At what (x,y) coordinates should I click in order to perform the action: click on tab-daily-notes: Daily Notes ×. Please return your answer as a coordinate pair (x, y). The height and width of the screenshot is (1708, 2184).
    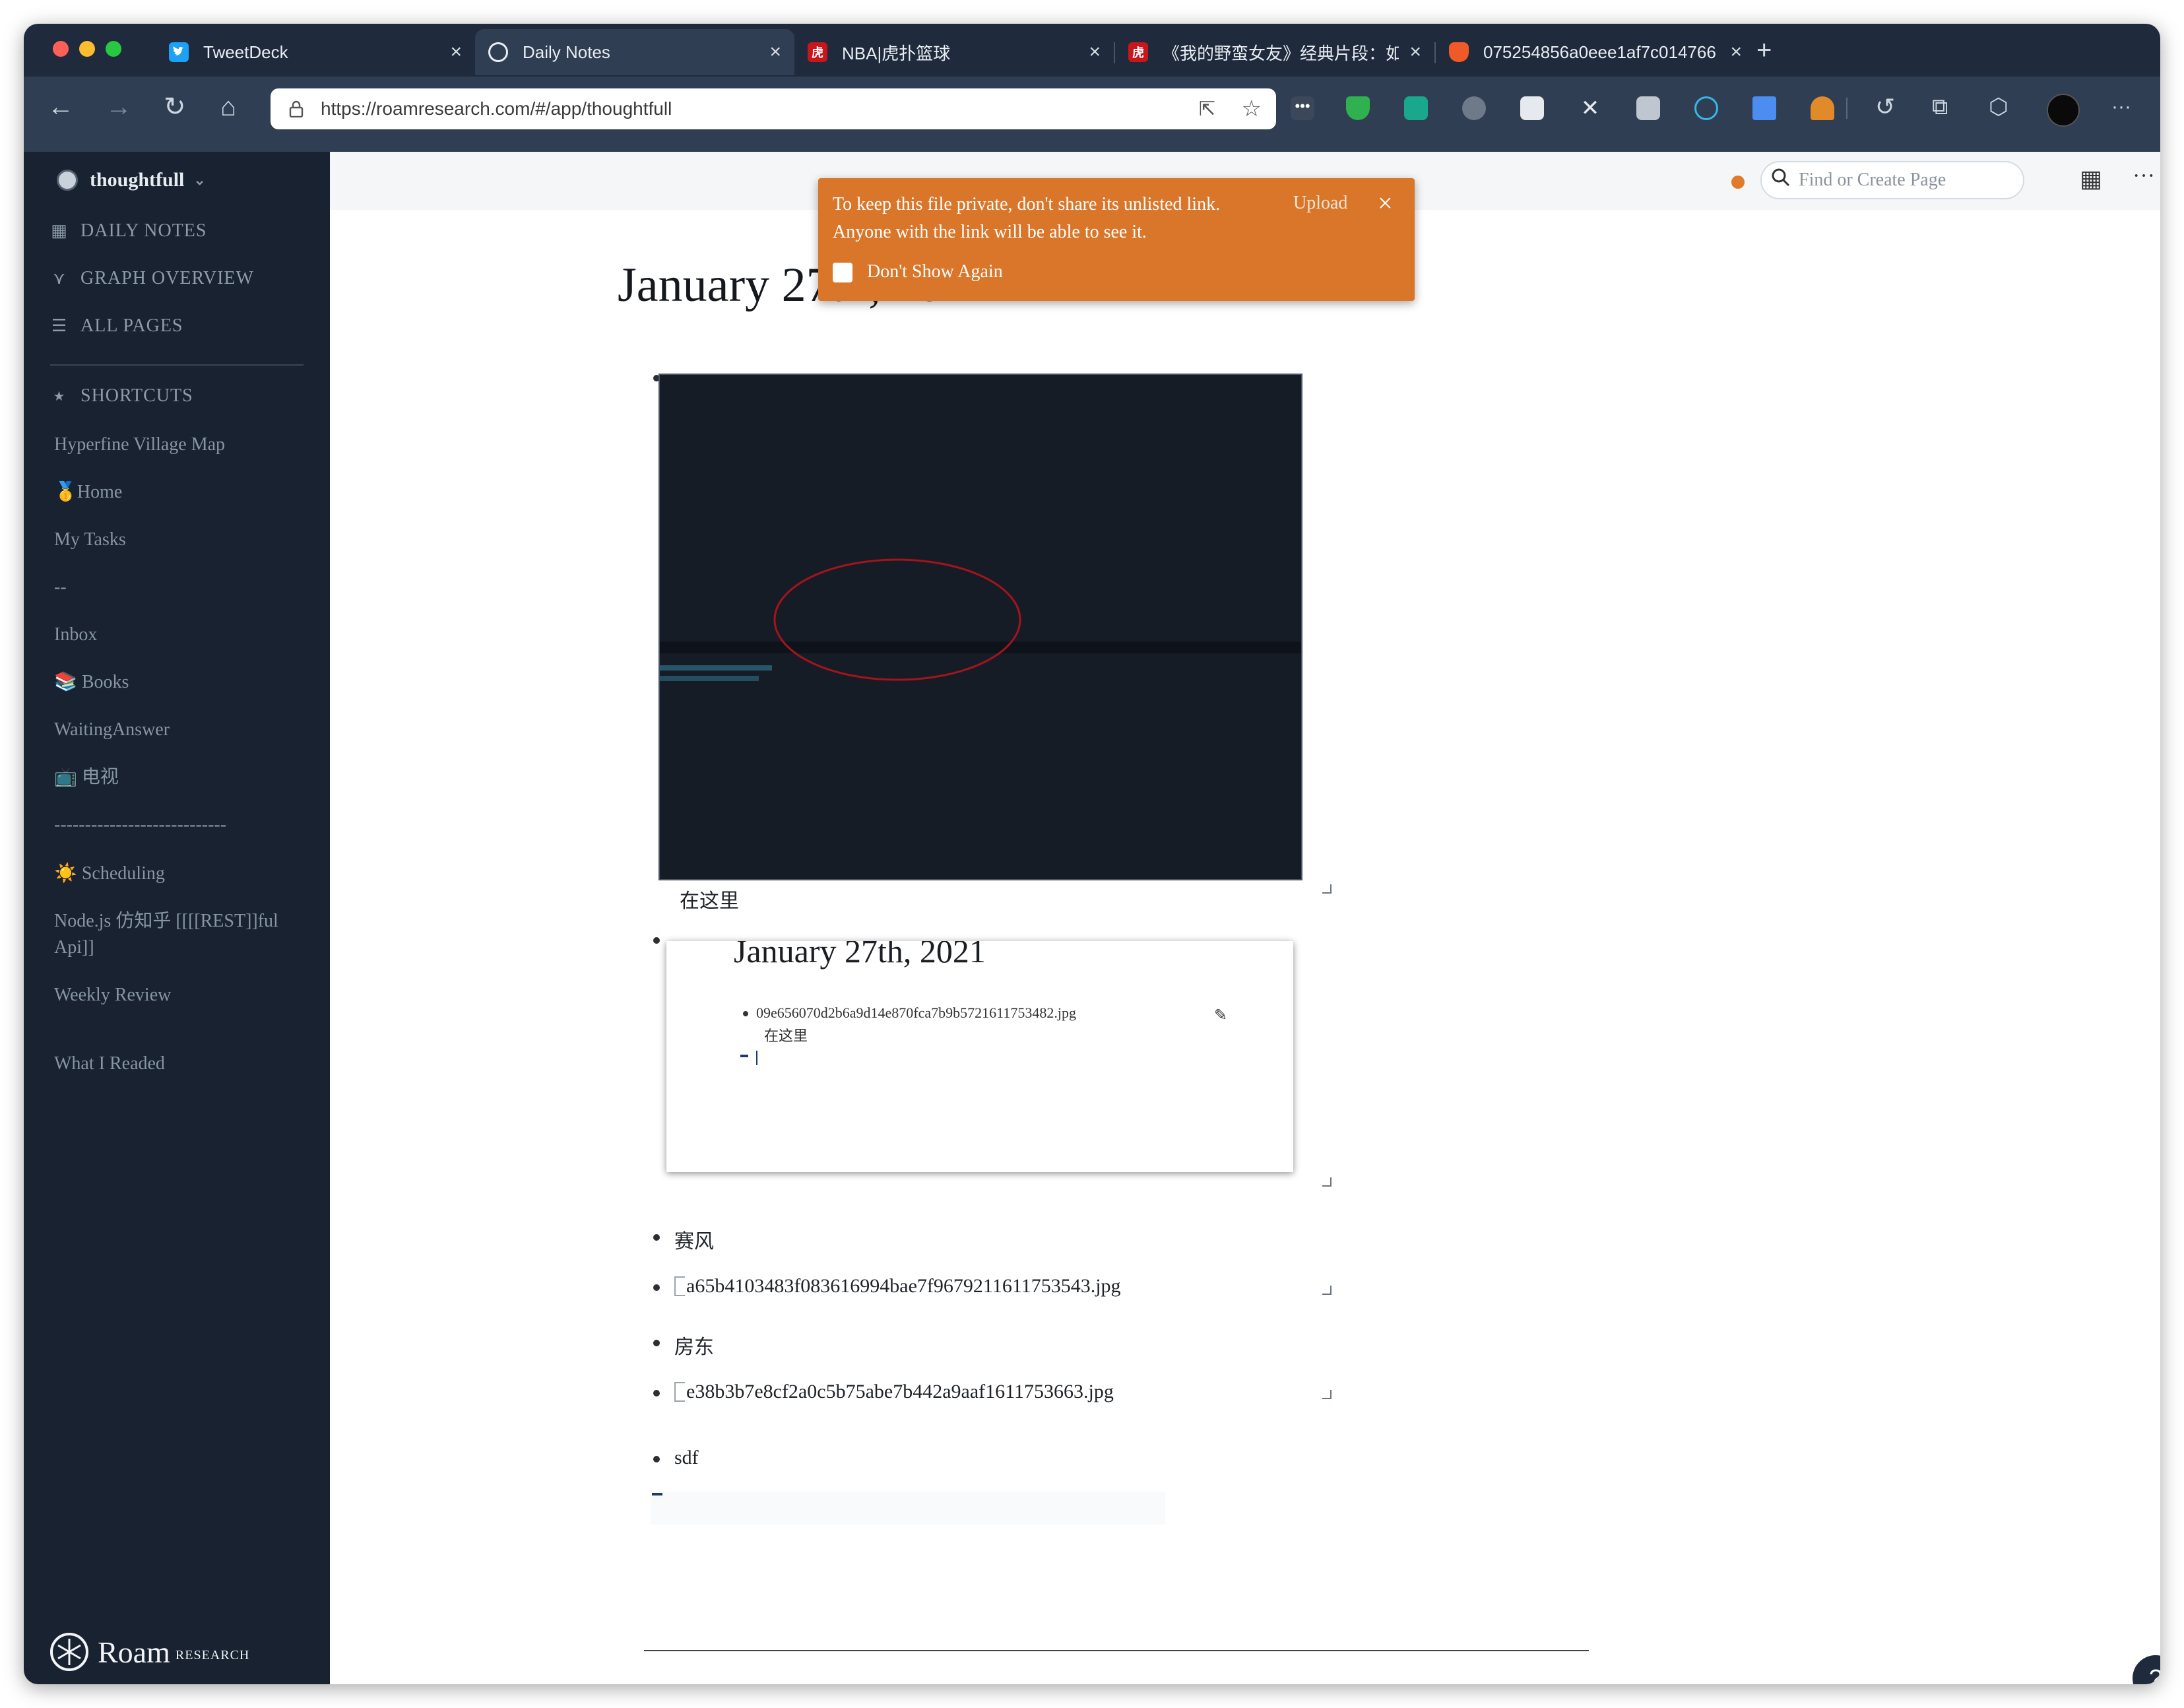
    Looking at the image, I should click on (634, 52).